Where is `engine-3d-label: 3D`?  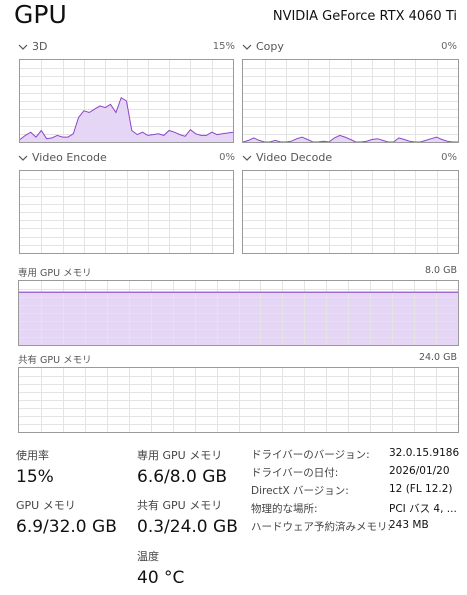 engine-3d-label: 3D is located at coordinates (40, 46).